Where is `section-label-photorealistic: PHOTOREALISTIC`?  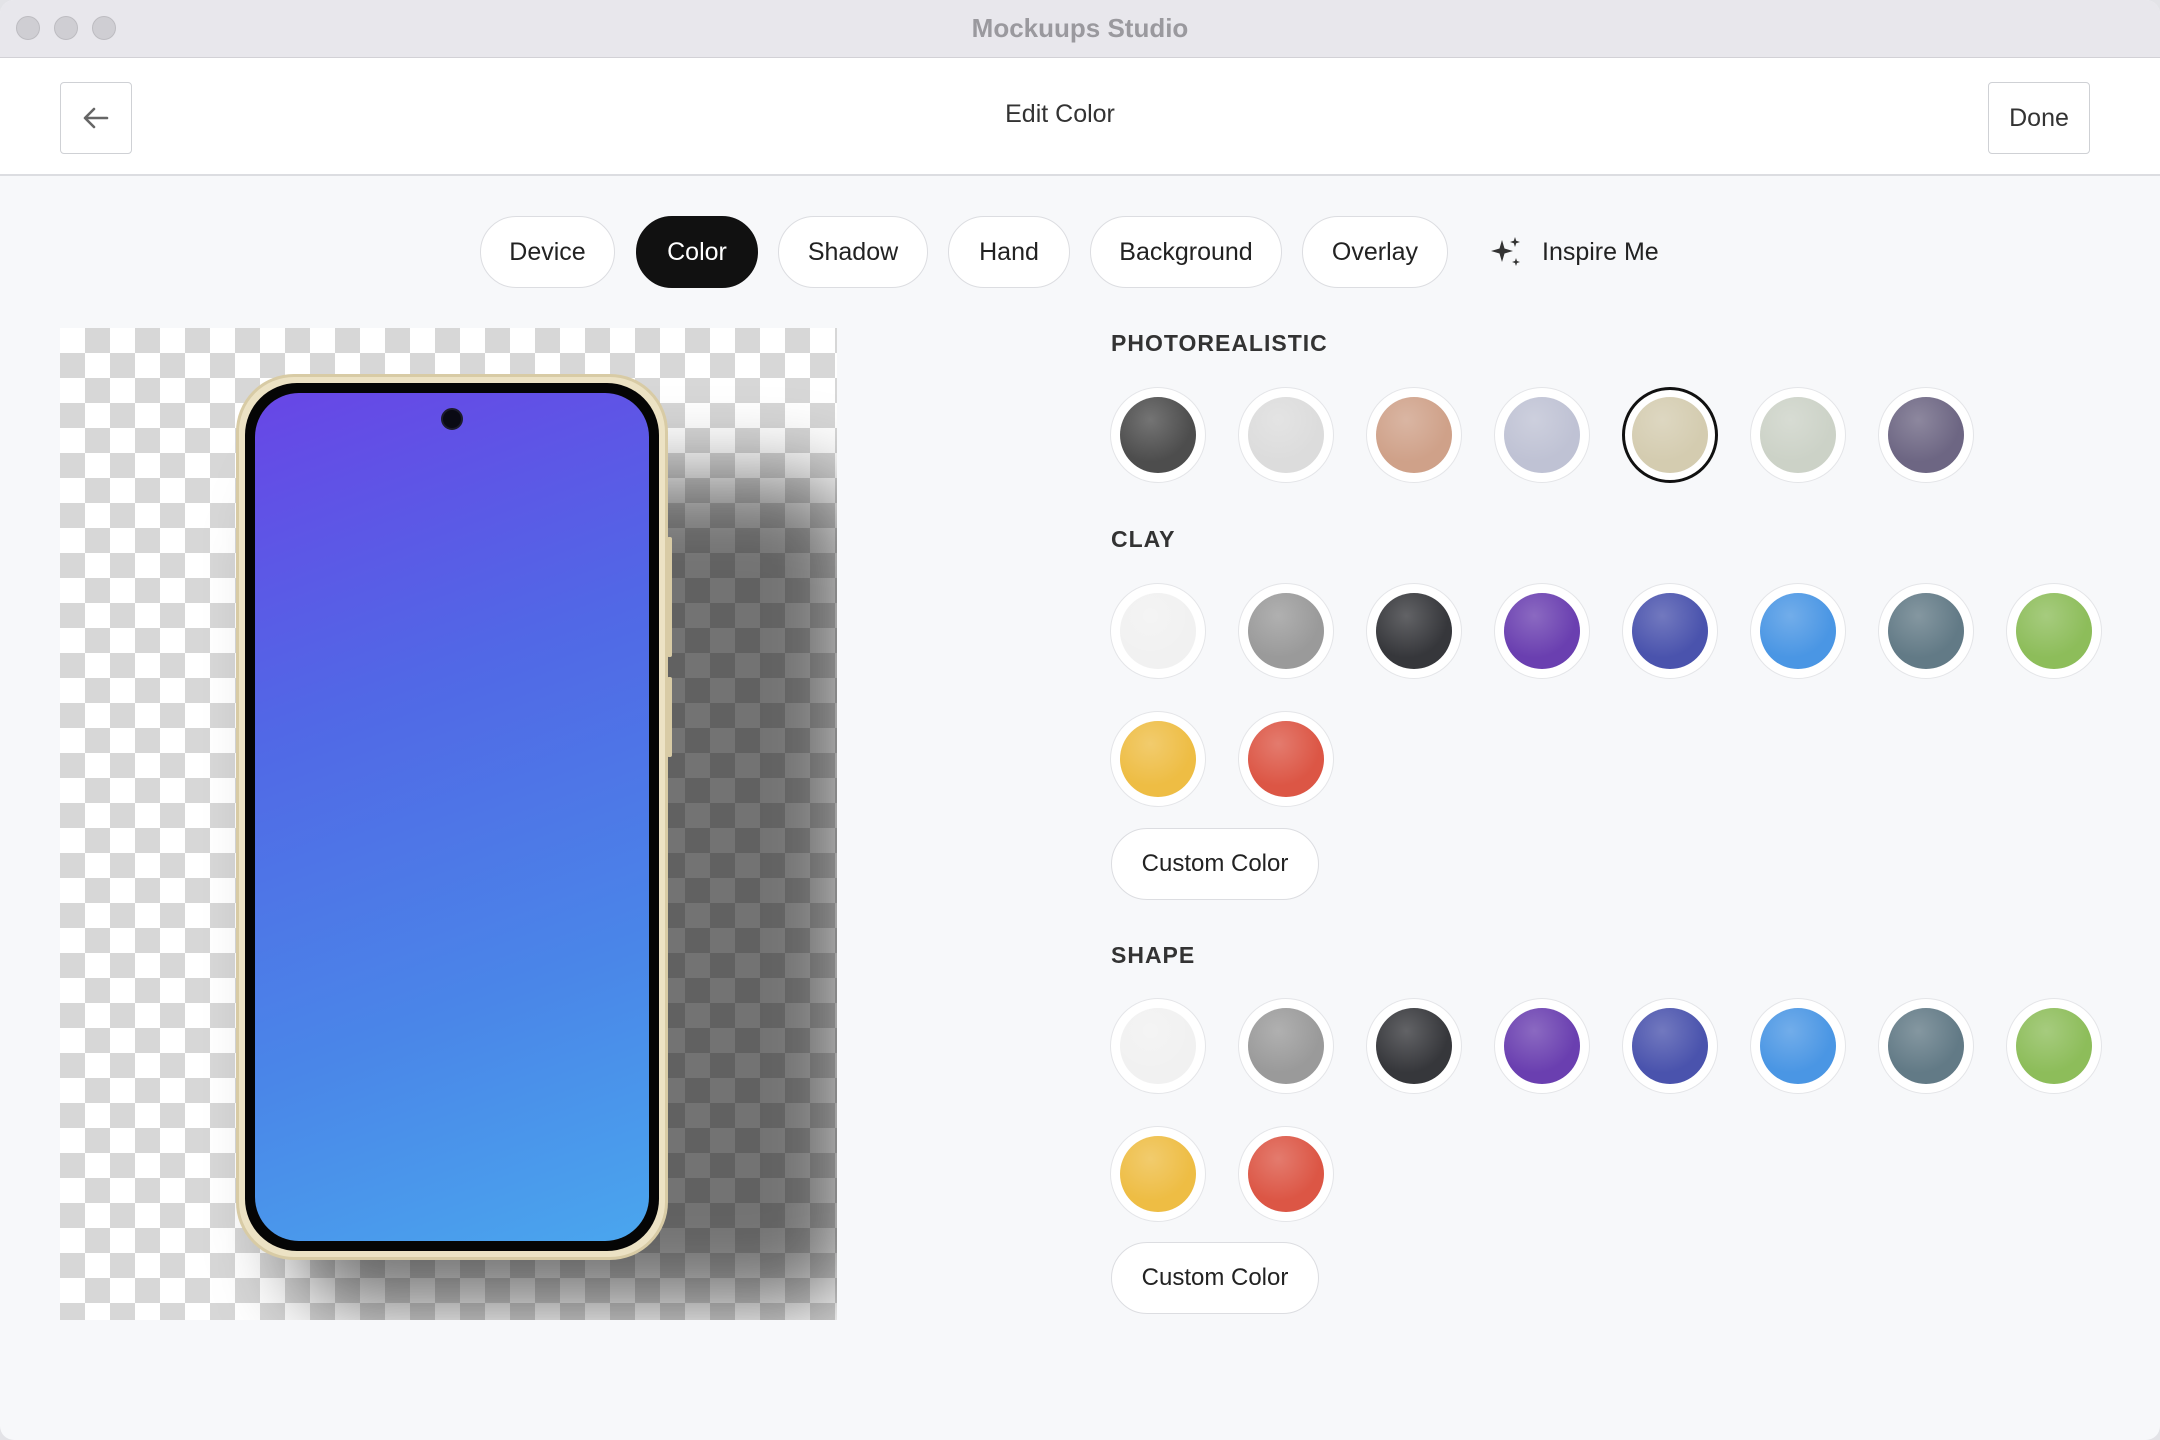
section-label-photorealistic: PHOTOREALISTIC is located at coordinates (1219, 343).